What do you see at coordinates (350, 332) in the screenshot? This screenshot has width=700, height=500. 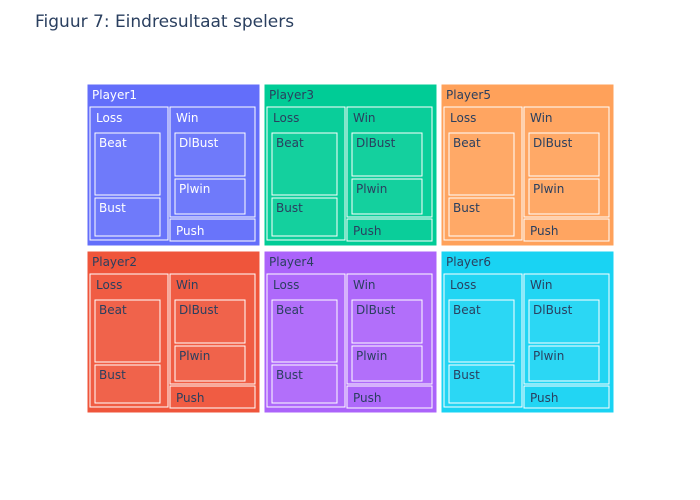 I see `tile-player4: Player4 Loss Beat Bust Win DlBust Plwin Push` at bounding box center [350, 332].